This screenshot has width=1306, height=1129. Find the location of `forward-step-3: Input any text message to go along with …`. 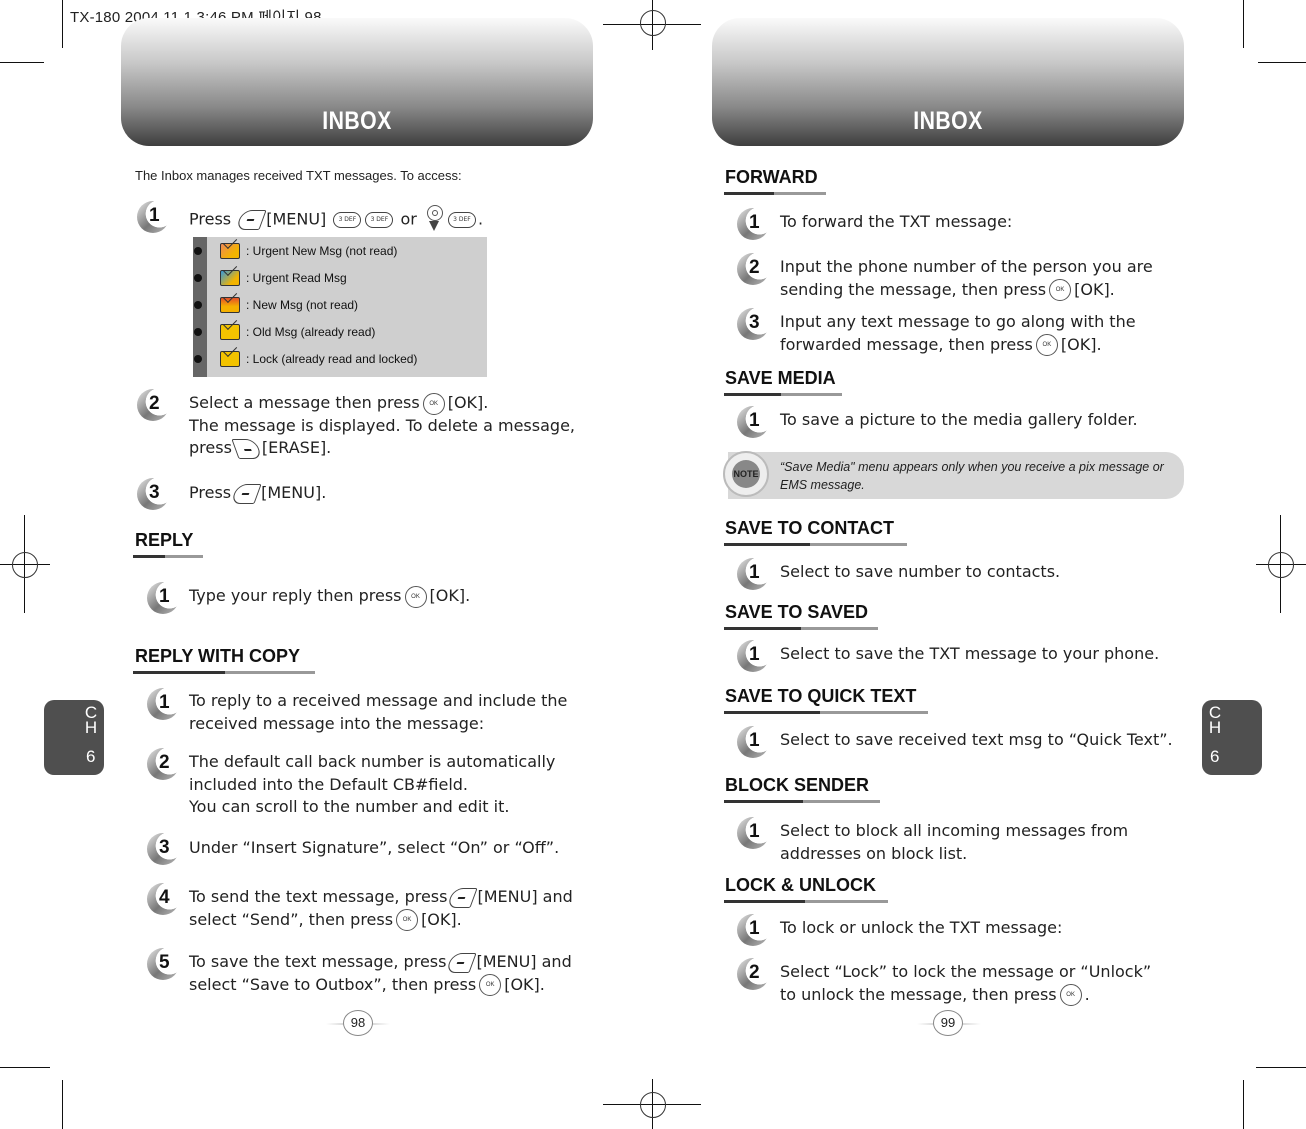

forward-step-3: Input any text message to go along with … is located at coordinates (958, 333).